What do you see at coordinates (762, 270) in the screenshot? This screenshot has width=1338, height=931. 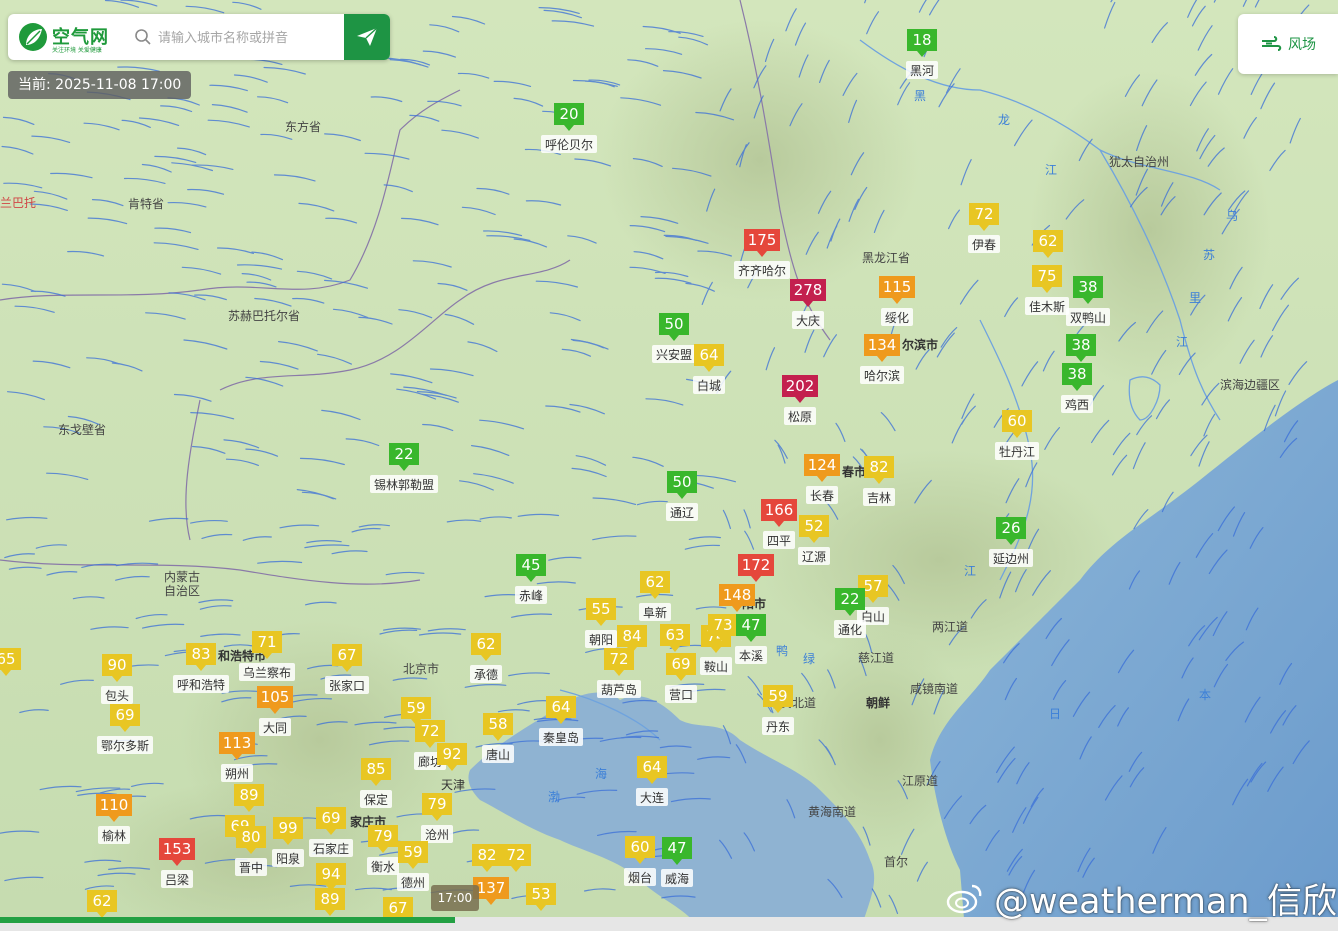 I see `aqi-city-label: 齐齐哈尔` at bounding box center [762, 270].